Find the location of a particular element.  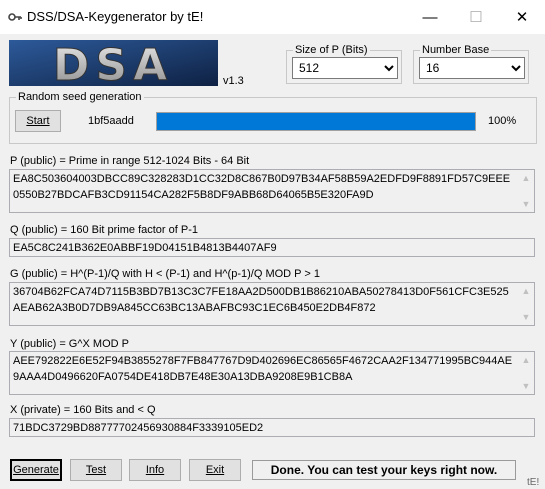

start-button-label: Start is located at coordinates (38, 121).